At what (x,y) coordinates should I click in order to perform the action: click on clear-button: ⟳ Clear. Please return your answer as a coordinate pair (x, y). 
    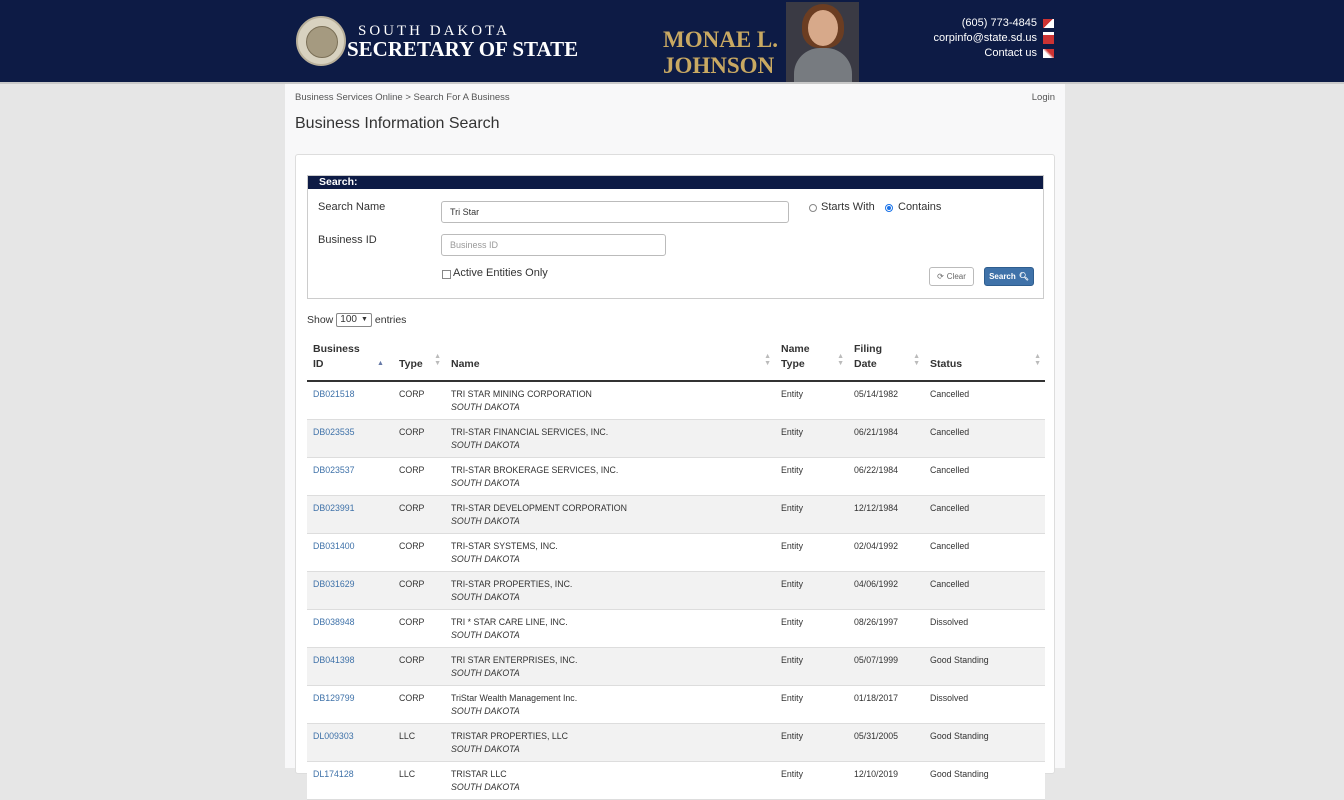
    Looking at the image, I should click on (951, 276).